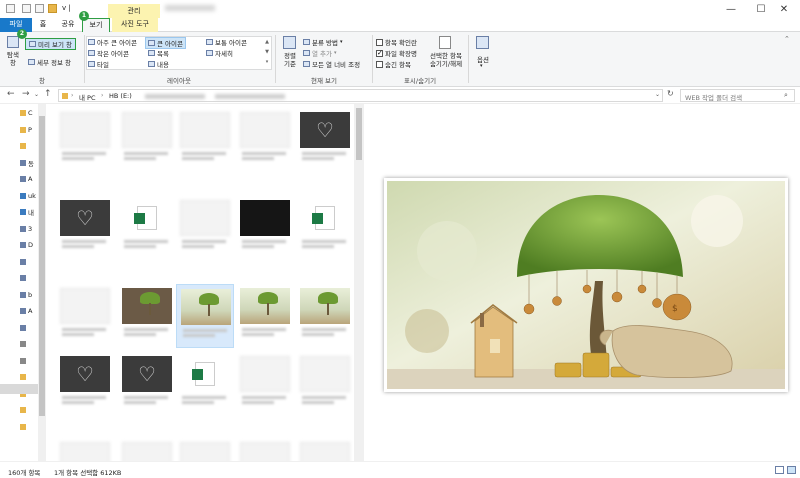 This screenshot has height=478, width=800. Describe the element at coordinates (43, 25) in the screenshot. I see `tab-home: 홈` at that location.